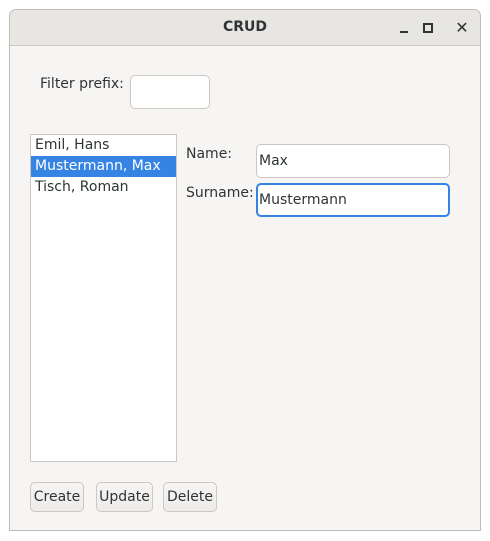  What do you see at coordinates (103, 187) in the screenshot?
I see `list-item: Tisch, Roman` at bounding box center [103, 187].